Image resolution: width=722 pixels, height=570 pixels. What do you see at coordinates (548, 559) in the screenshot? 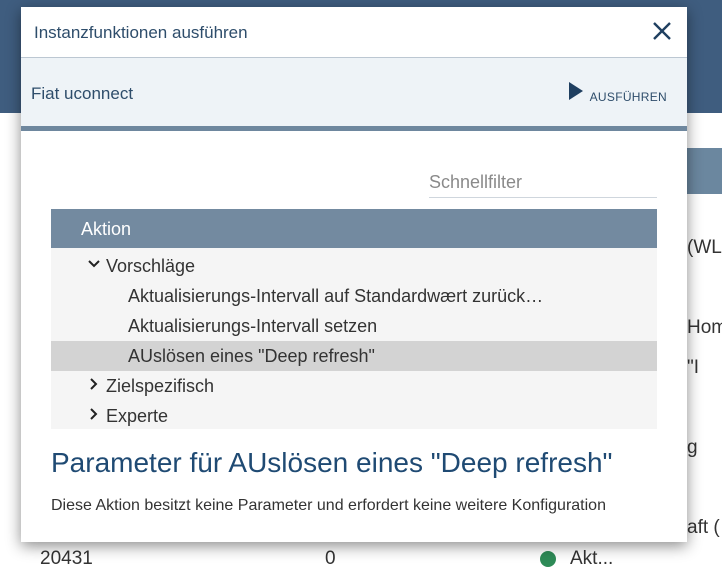
I see `gear-icon` at bounding box center [548, 559].